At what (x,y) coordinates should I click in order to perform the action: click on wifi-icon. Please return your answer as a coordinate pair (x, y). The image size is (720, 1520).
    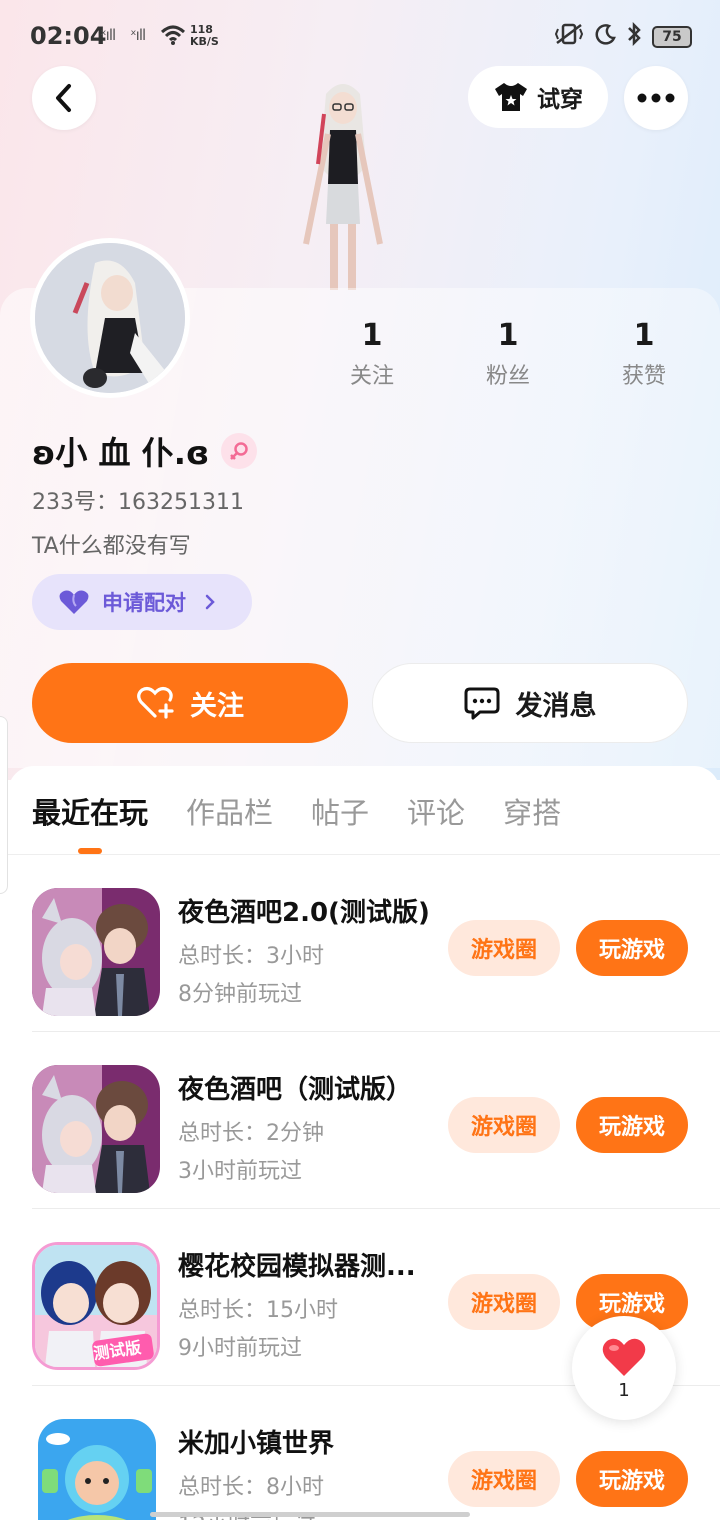
    Looking at the image, I should click on (173, 37).